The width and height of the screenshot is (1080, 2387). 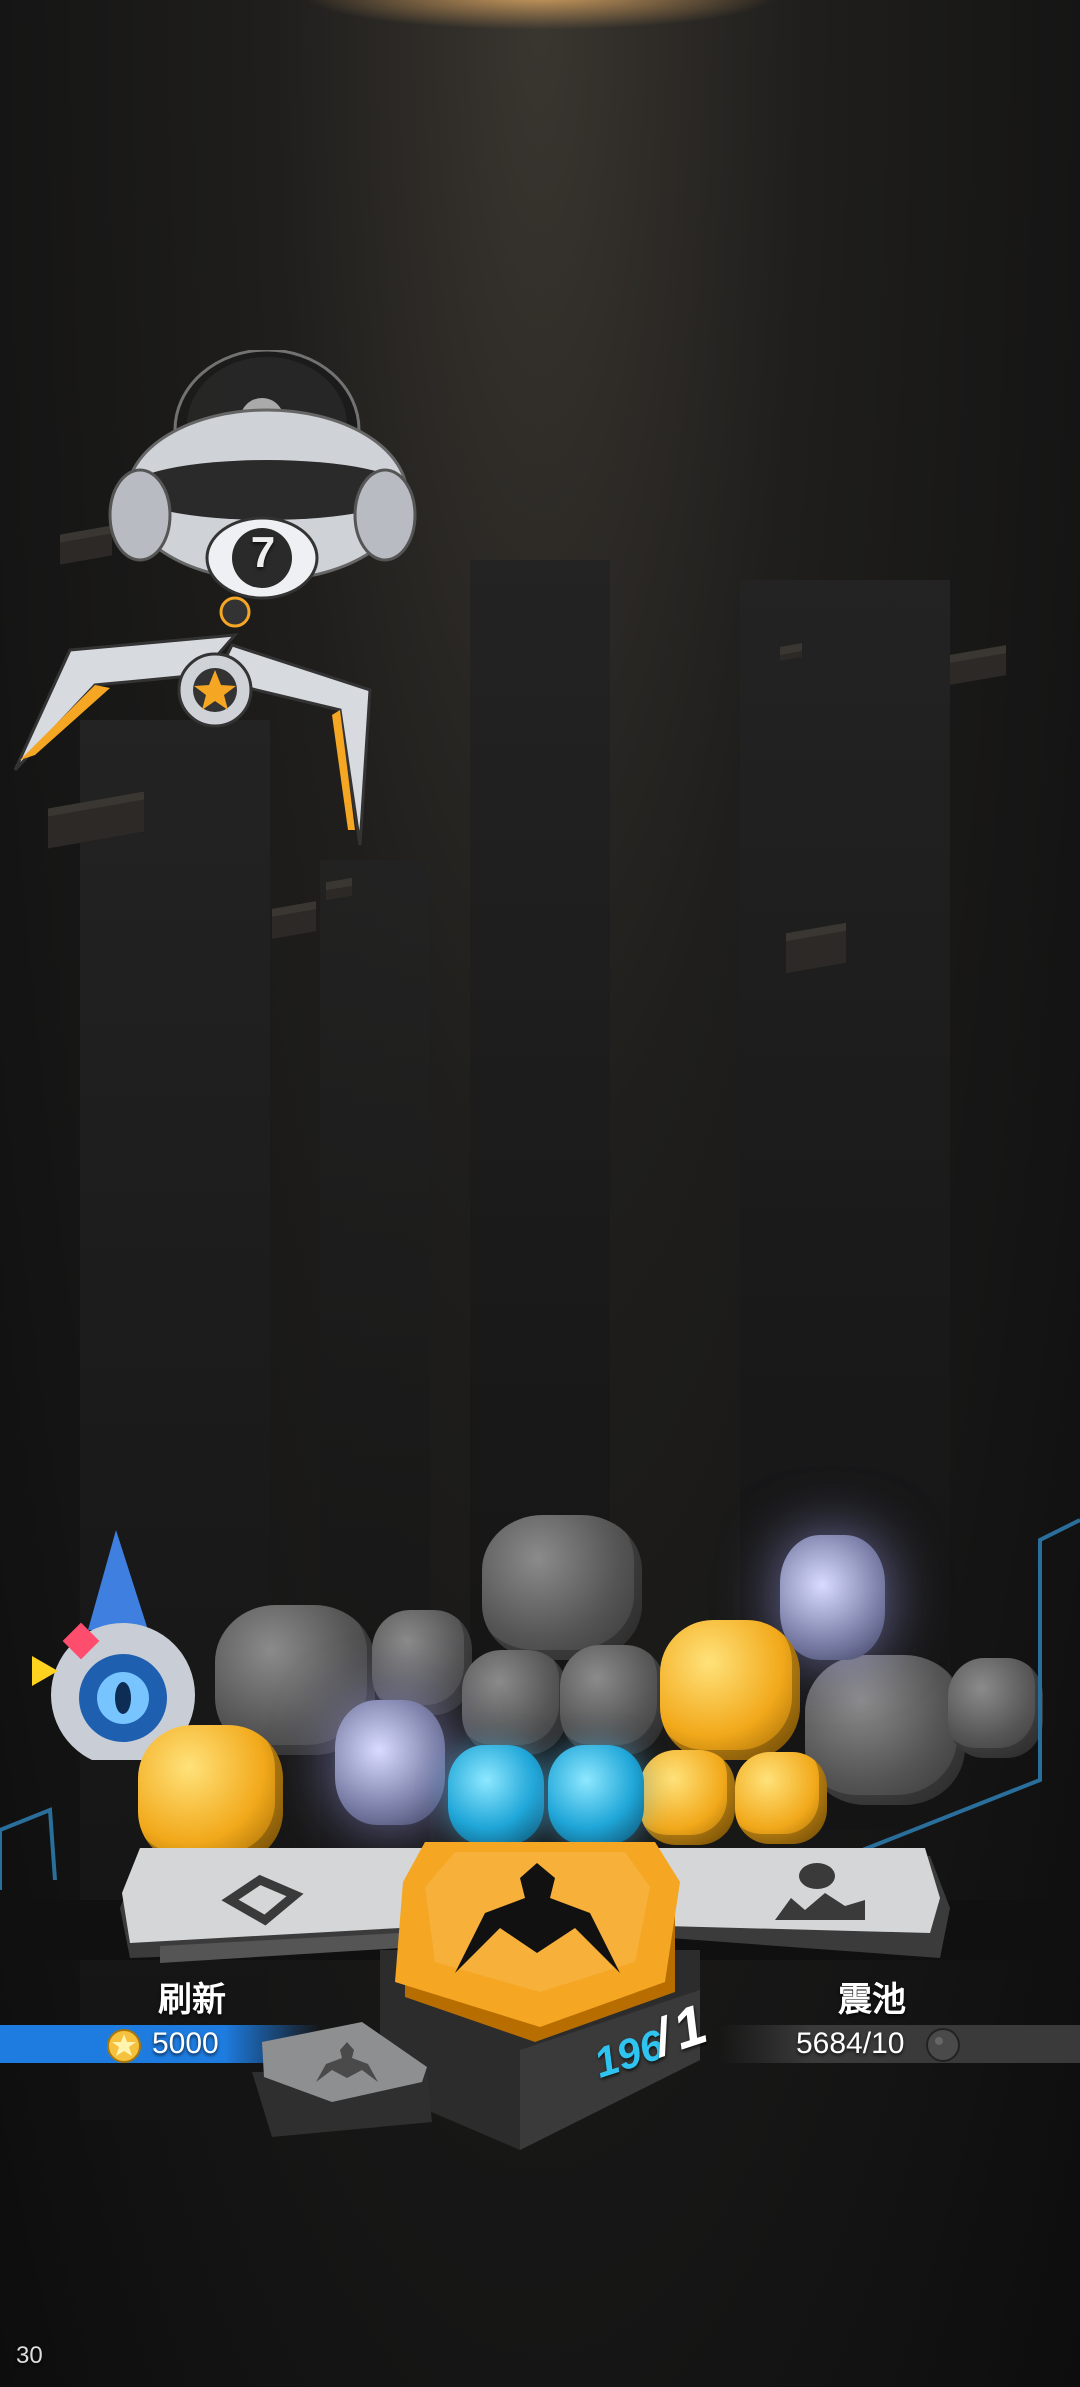 I want to click on claw-badge-number: 7, so click(x=263, y=552).